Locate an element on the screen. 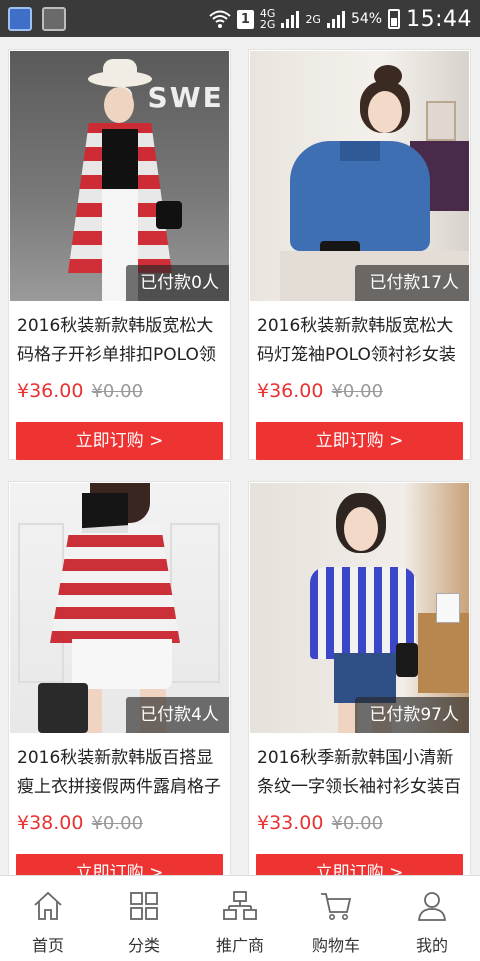 This screenshot has width=480, height=961. tab-promoter-label: 推广商 is located at coordinates (239, 945).